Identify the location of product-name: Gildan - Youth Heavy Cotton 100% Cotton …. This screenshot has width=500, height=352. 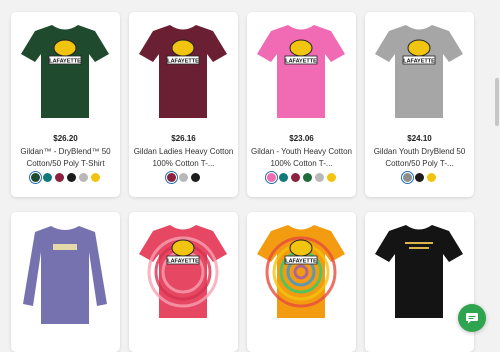
(301, 158).